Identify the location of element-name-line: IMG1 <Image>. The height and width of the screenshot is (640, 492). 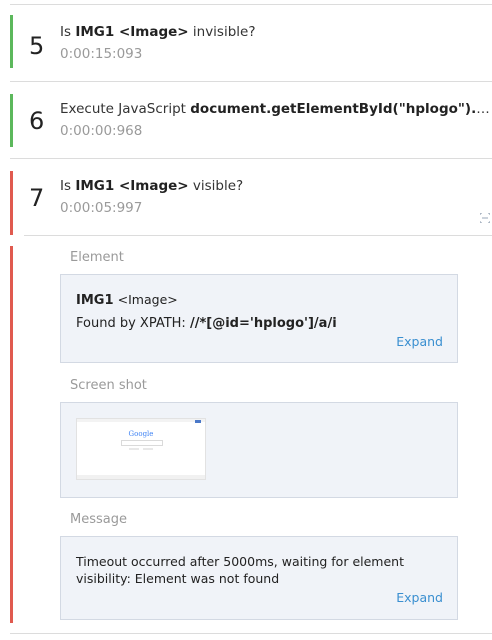
(127, 300).